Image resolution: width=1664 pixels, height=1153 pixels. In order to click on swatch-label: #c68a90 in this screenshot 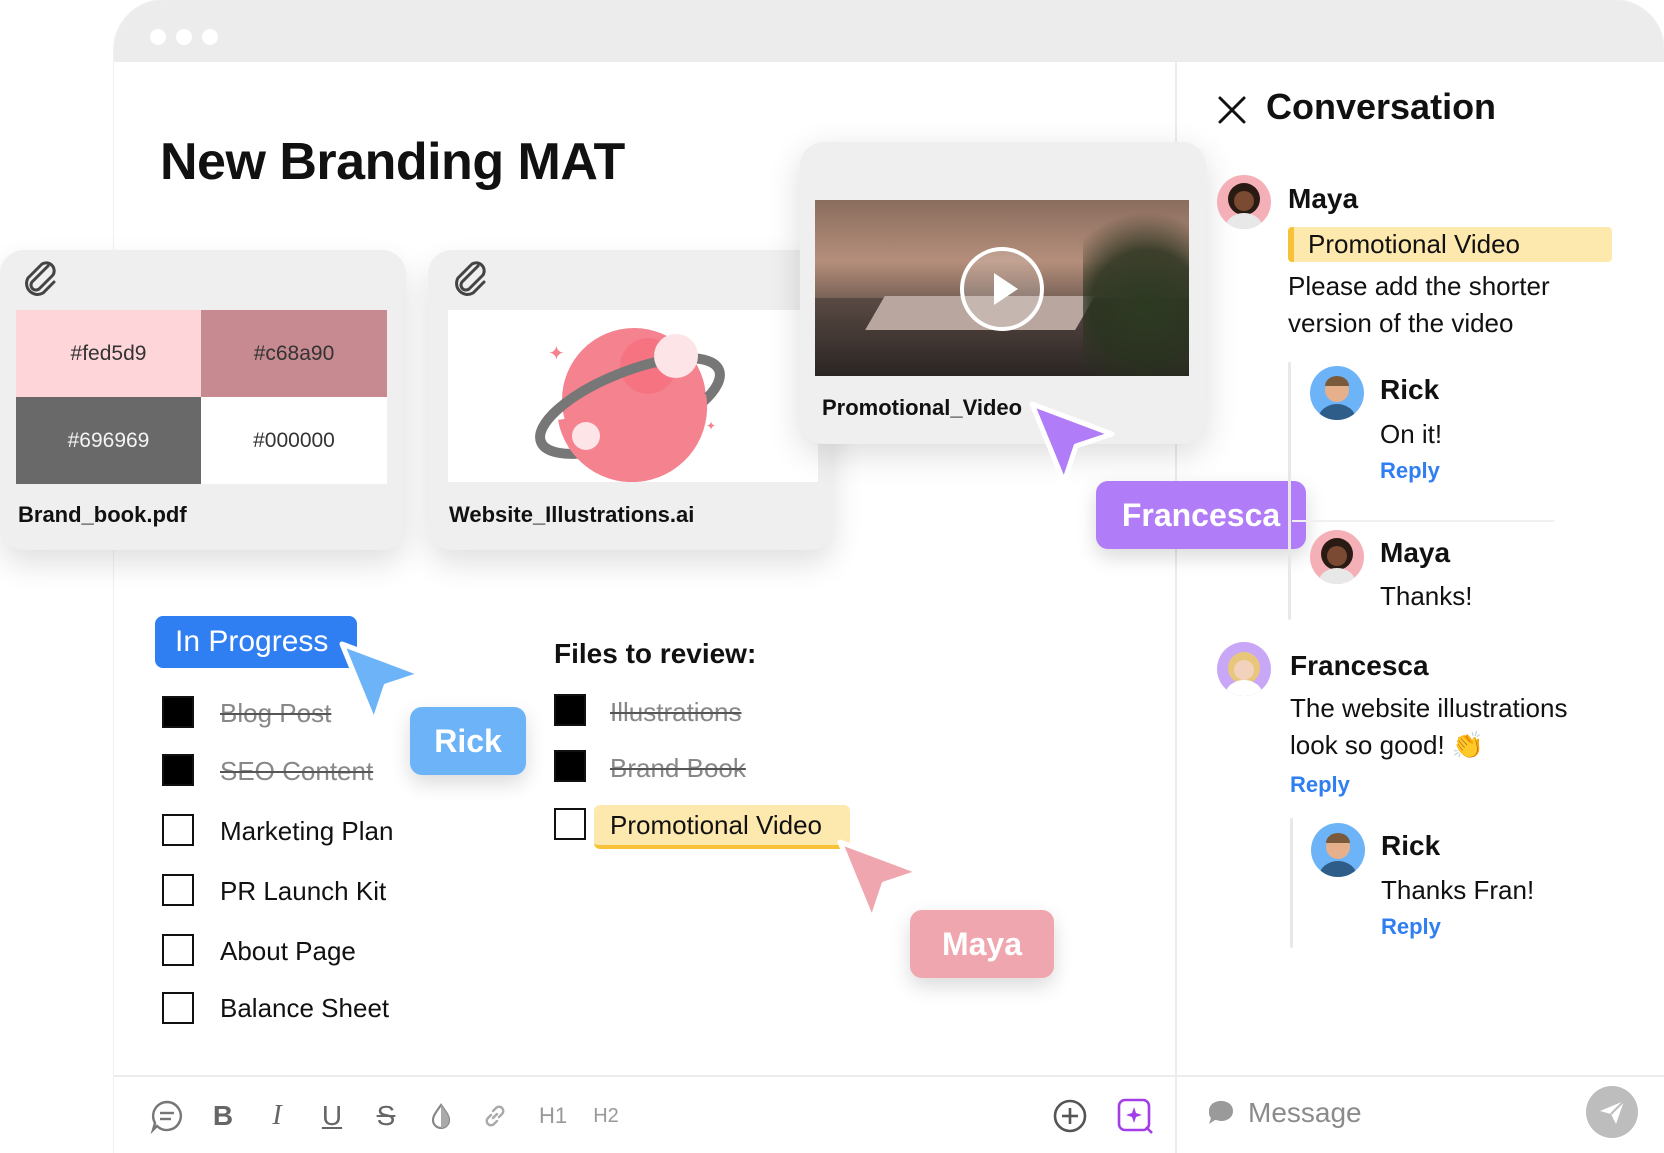, I will do `click(294, 353)`.